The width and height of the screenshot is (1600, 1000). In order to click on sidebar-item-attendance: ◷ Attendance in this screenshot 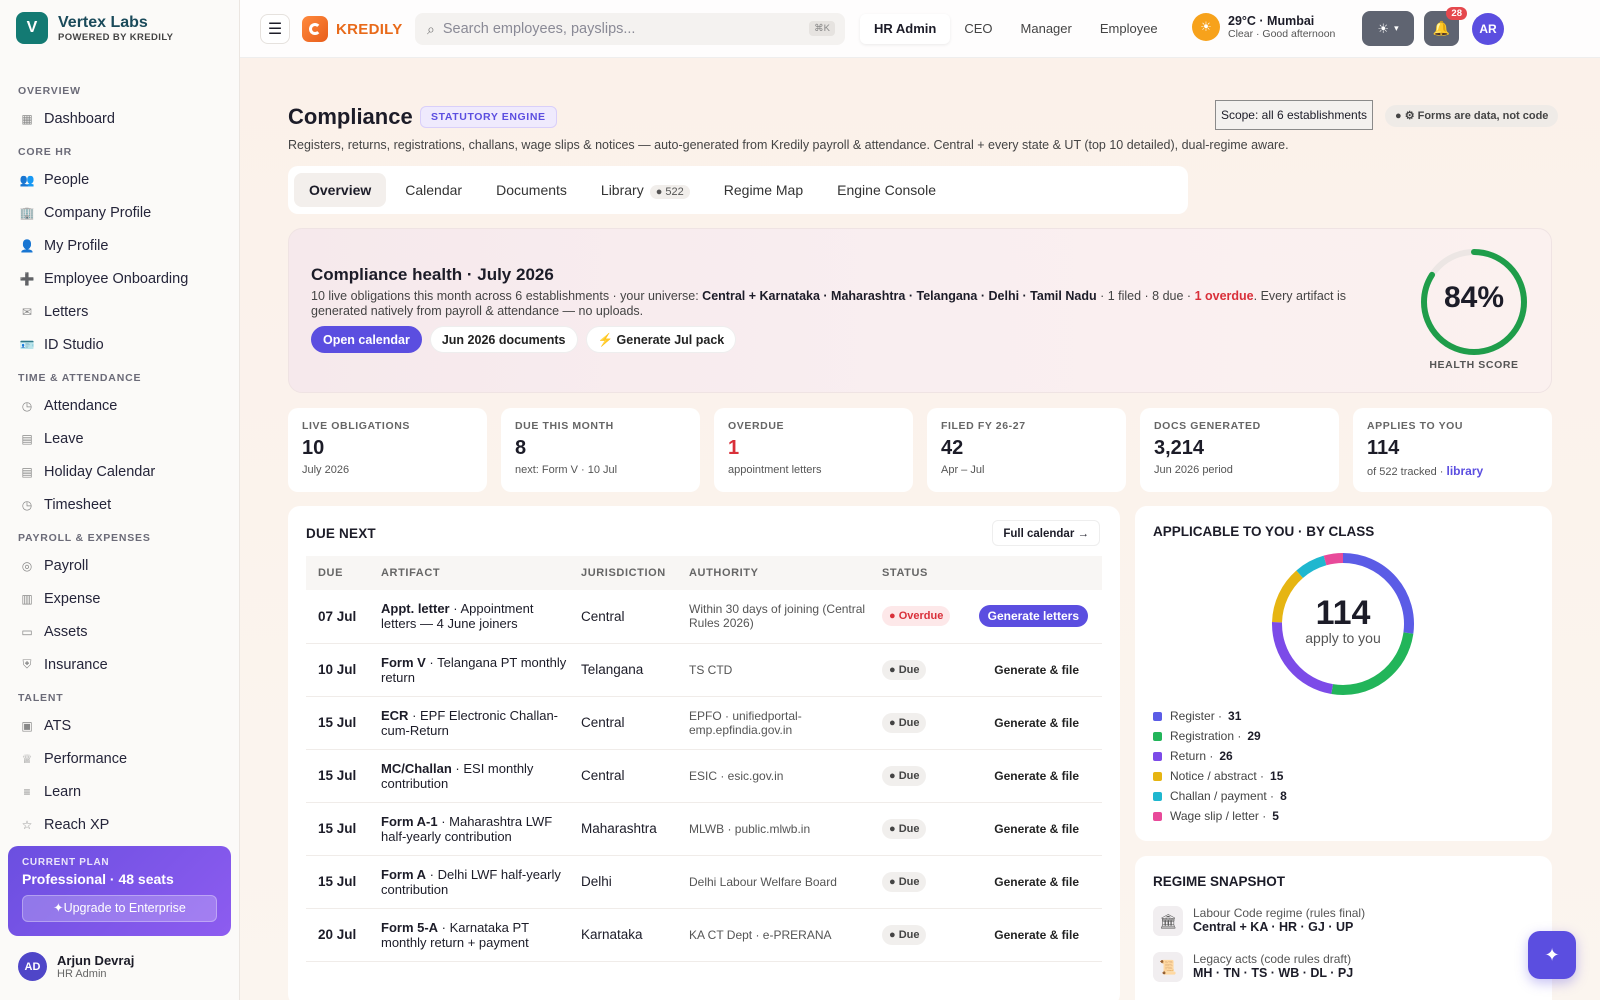, I will do `click(120, 405)`.